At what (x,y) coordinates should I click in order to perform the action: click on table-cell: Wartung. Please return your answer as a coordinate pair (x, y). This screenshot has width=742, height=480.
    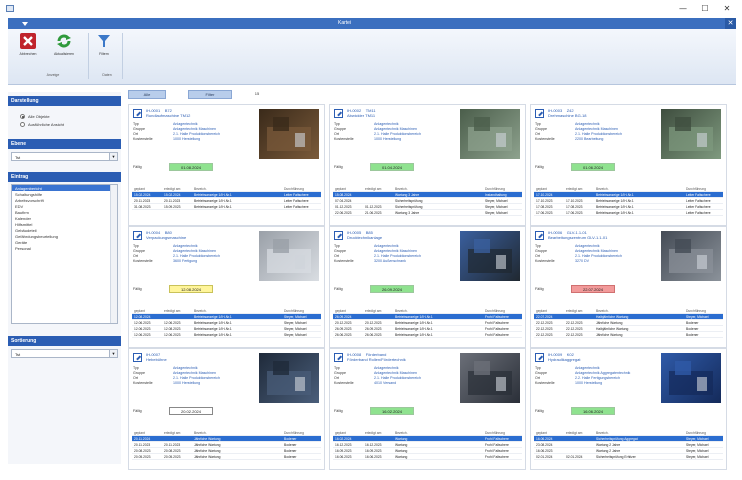
    Looking at the image, I should click on (401, 451).